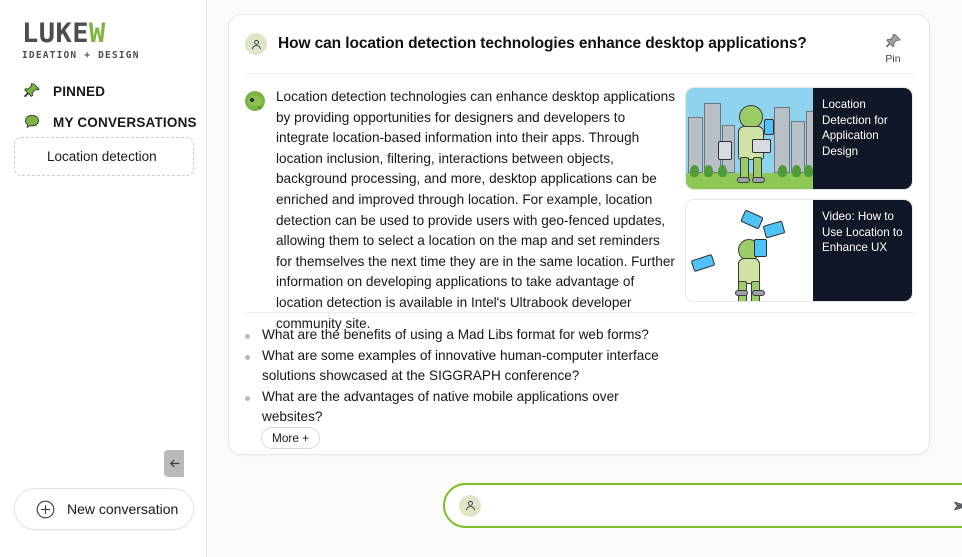 The width and height of the screenshot is (962, 557). I want to click on message-input, so click(720, 505).